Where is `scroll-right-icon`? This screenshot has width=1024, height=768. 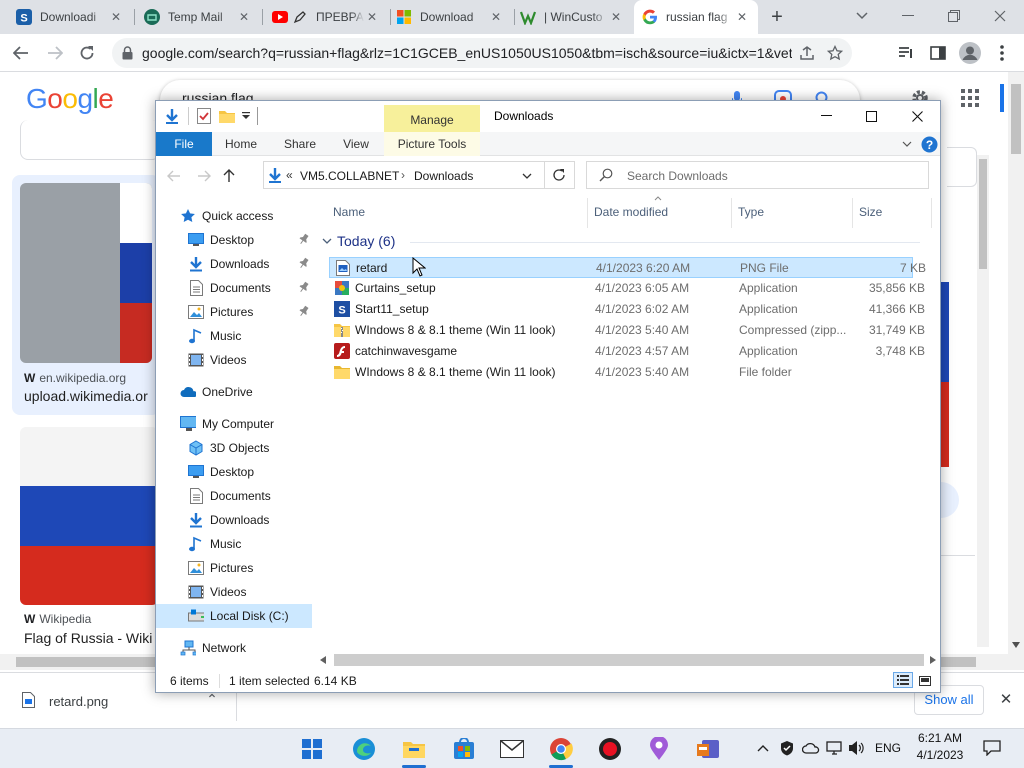
scroll-right-icon is located at coordinates (934, 660).